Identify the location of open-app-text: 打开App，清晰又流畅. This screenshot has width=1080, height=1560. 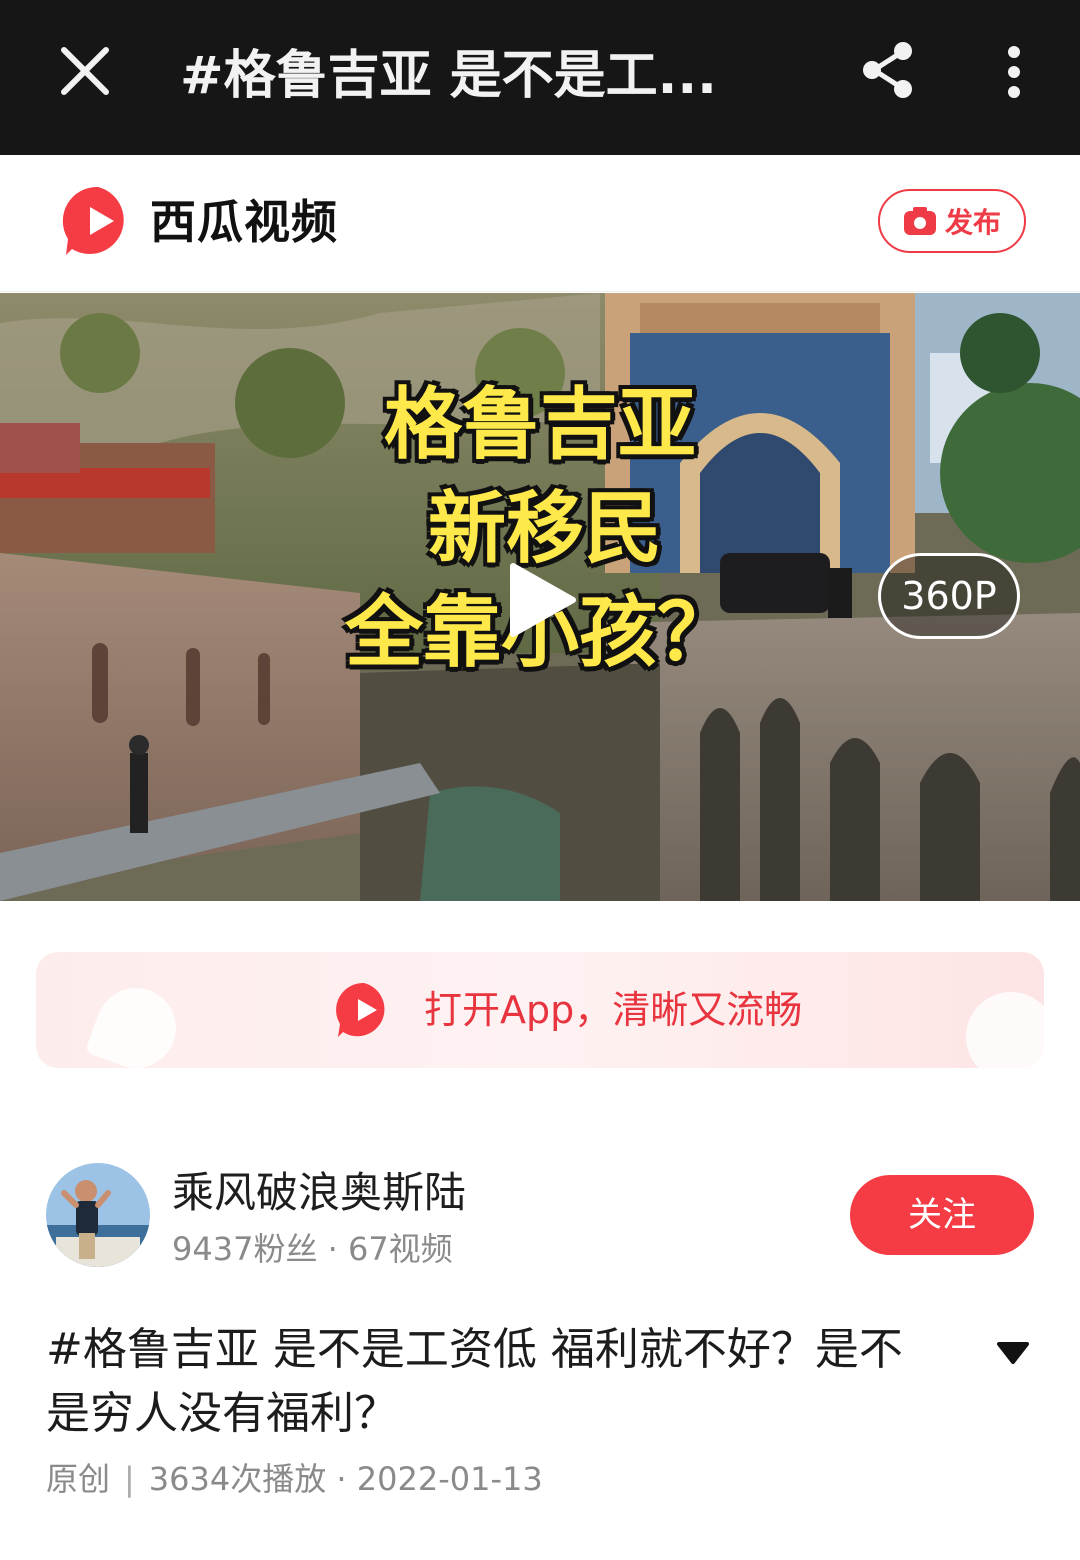
(613, 1010).